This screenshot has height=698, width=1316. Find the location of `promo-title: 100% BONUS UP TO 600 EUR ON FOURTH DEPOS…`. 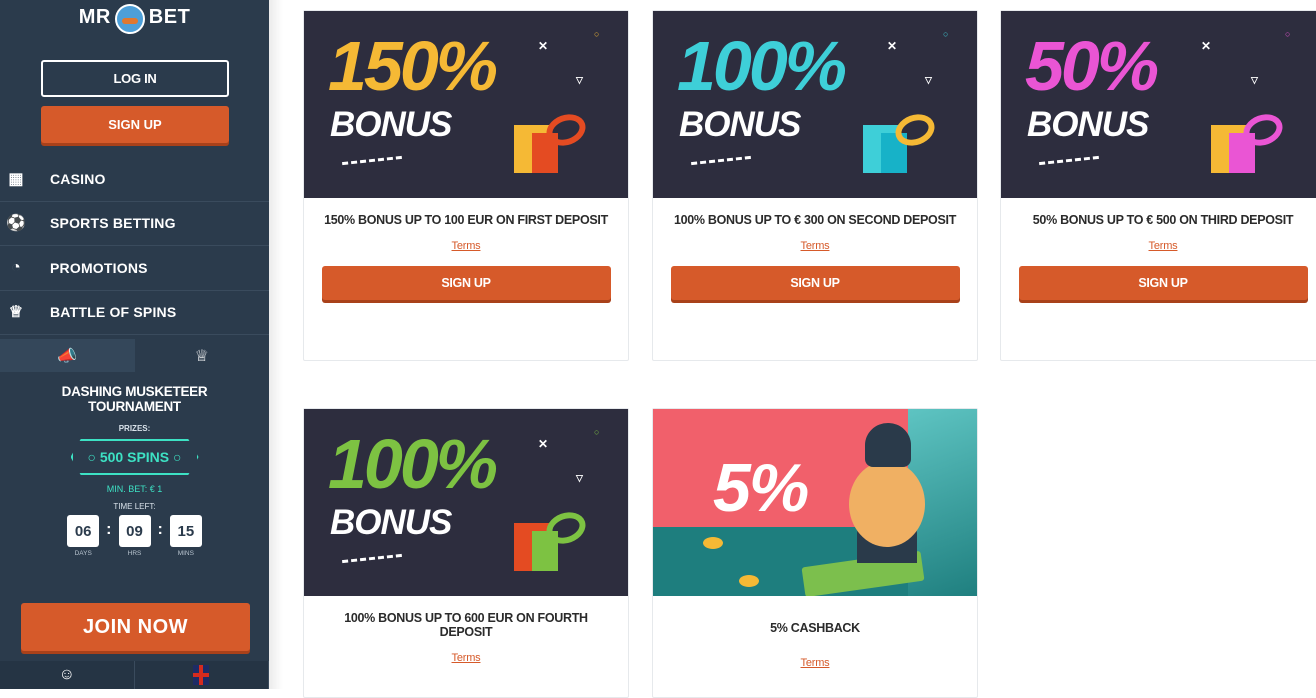

promo-title: 100% BONUS UP TO 600 EUR ON FOURTH DEPOS… is located at coordinates (466, 625).